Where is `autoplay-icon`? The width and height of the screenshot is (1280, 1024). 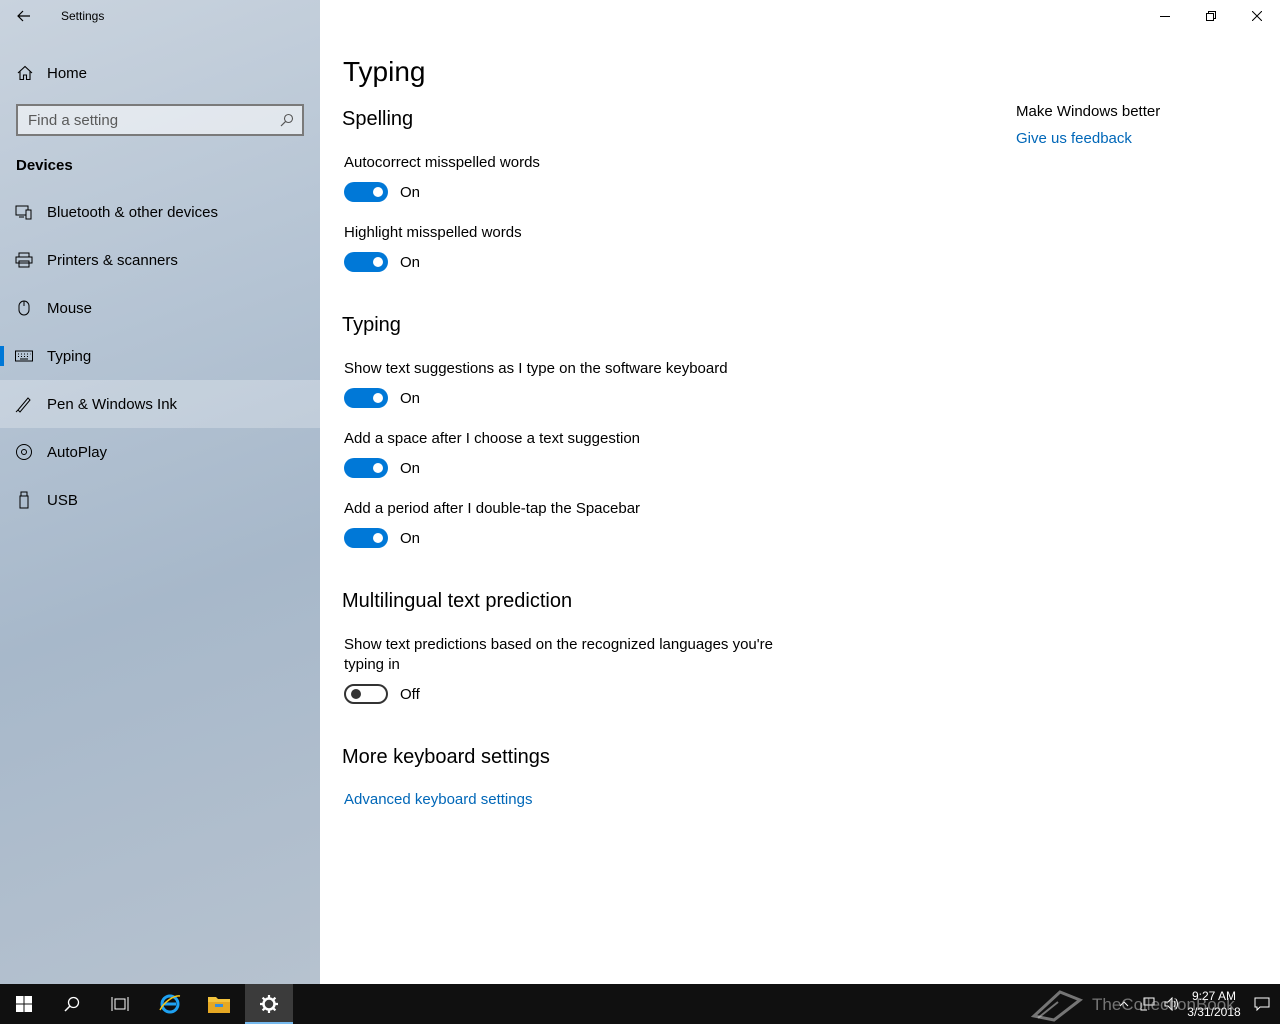
autoplay-icon is located at coordinates (24, 452).